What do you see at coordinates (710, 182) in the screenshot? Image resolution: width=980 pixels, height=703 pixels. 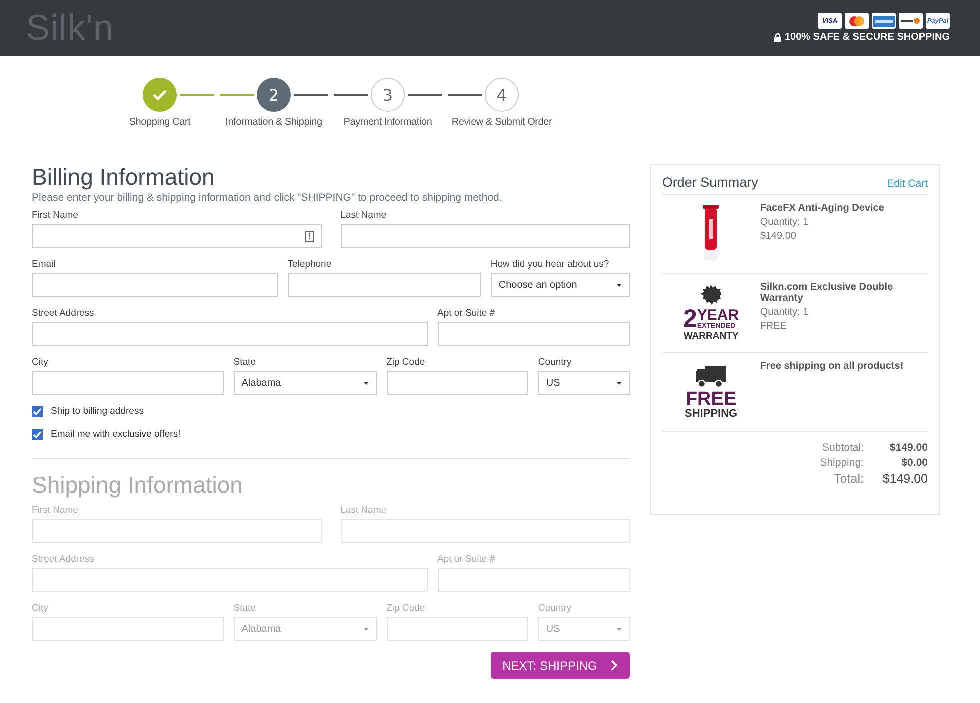 I see `summary-title: Order Summary` at bounding box center [710, 182].